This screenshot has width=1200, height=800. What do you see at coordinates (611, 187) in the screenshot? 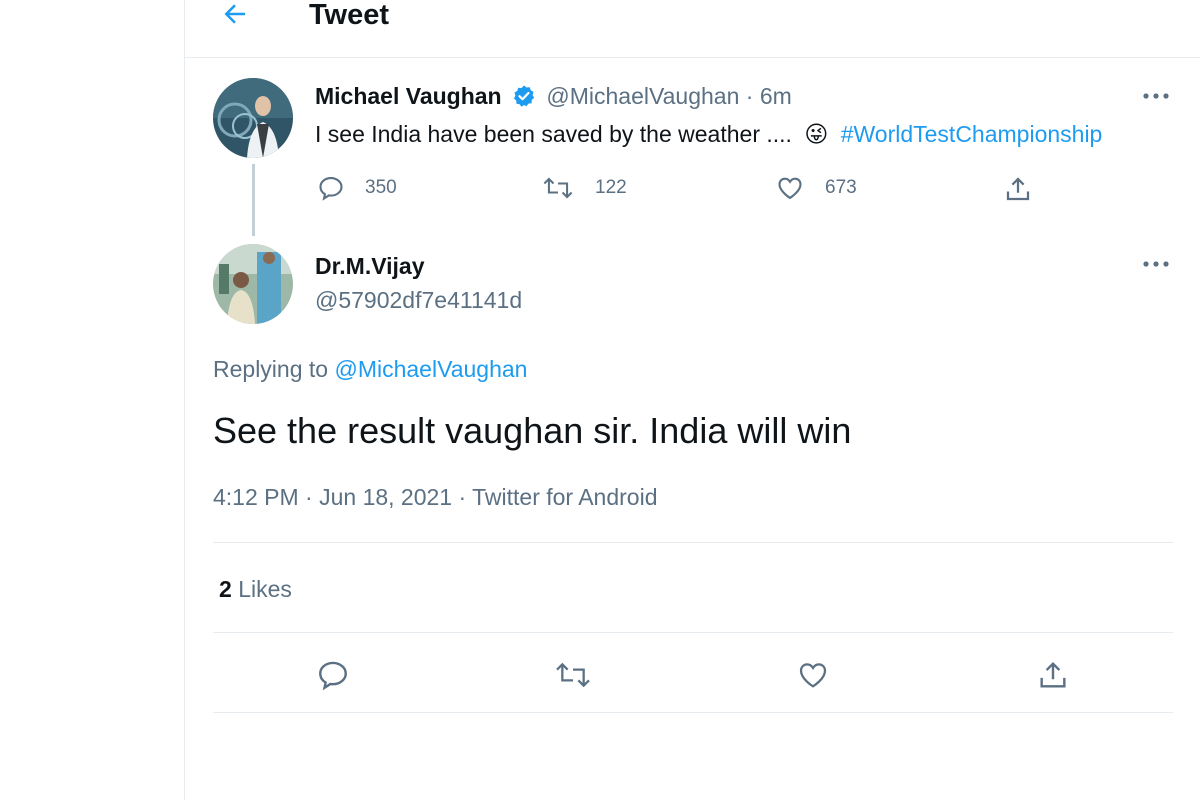
I see `parent-retweet-count: 122` at bounding box center [611, 187].